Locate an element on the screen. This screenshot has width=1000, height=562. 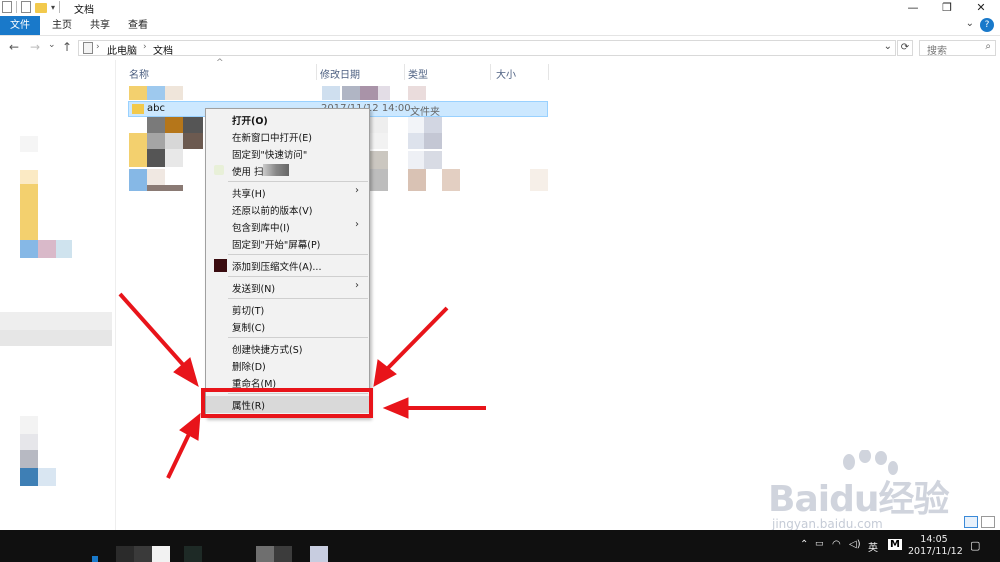
baidu-watermark: Baidu经验 jingyan.baidu.com is located at coordinates (875, 490).